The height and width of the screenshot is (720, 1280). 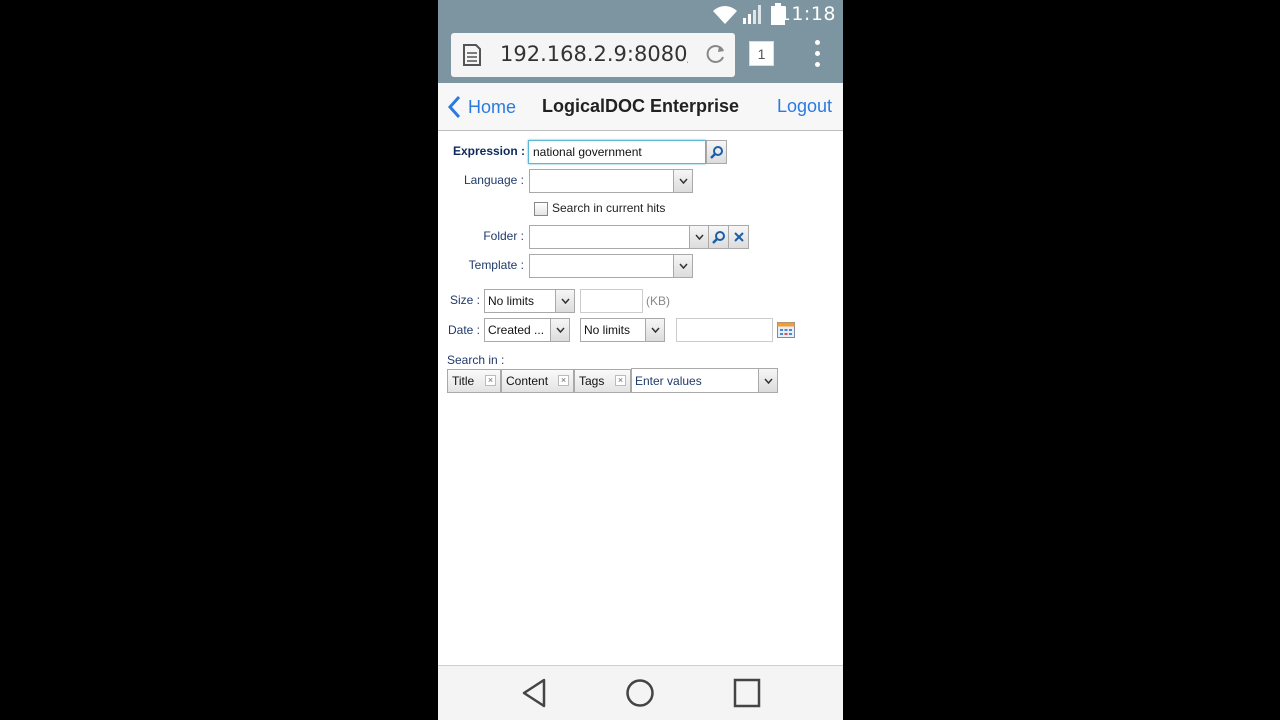 I want to click on tab-counter: 1, so click(x=761, y=53).